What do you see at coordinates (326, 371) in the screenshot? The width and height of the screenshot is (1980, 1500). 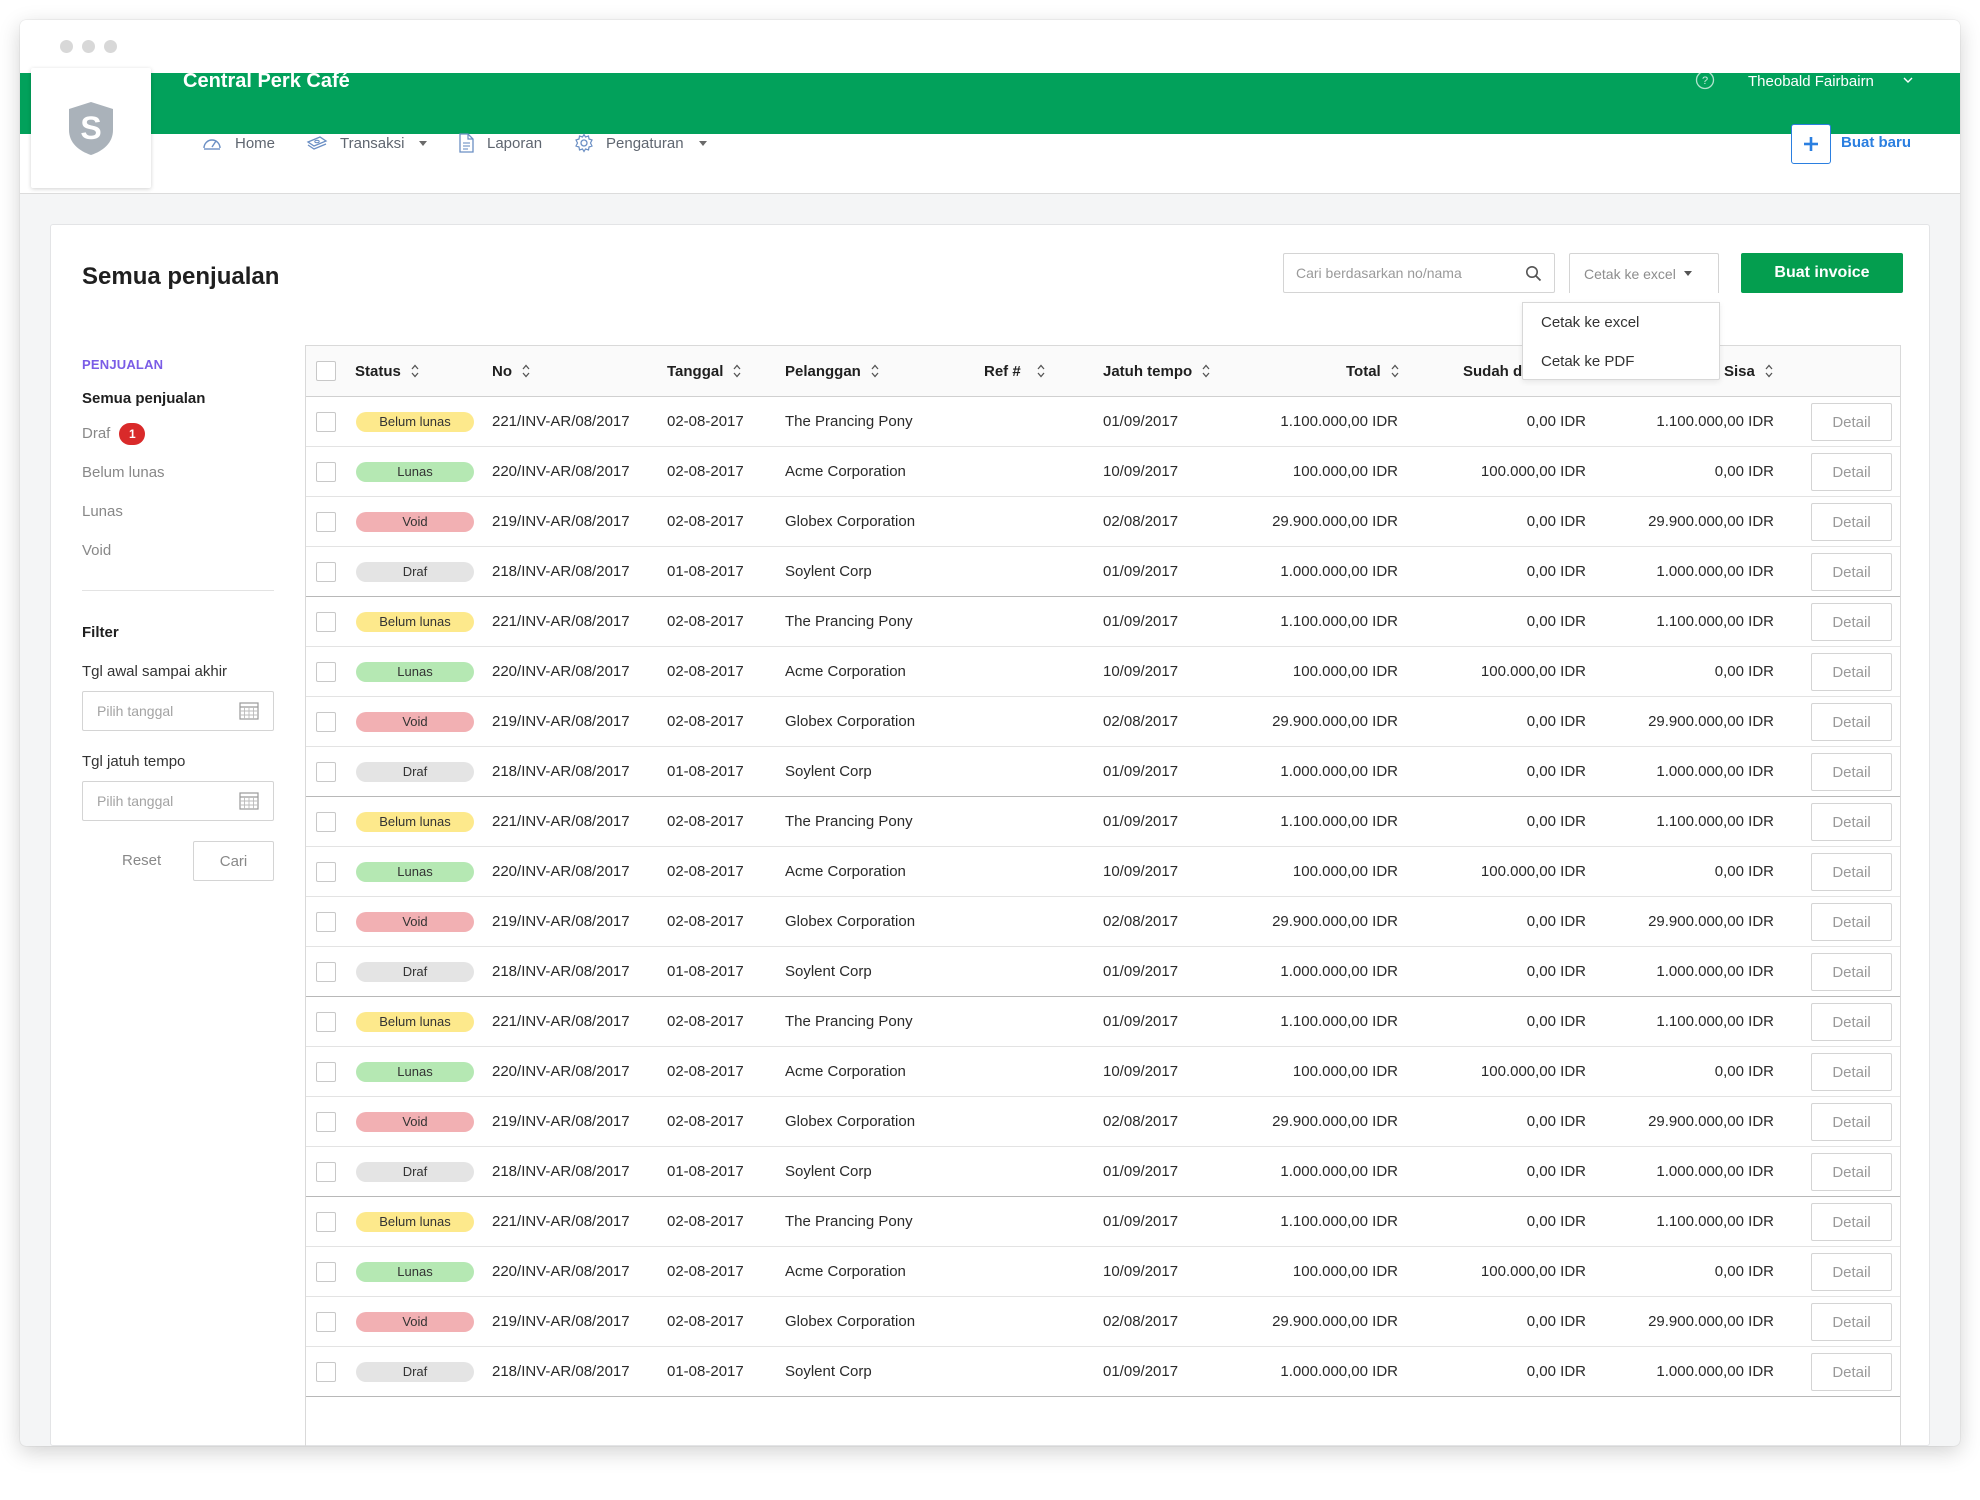 I see `select-all-checkbox` at bounding box center [326, 371].